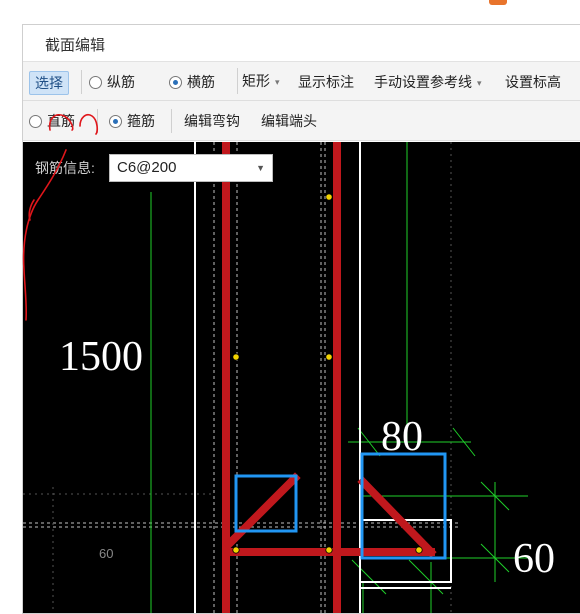 The width and height of the screenshot is (580, 614). I want to click on window-title: 截面编辑, so click(75, 45).